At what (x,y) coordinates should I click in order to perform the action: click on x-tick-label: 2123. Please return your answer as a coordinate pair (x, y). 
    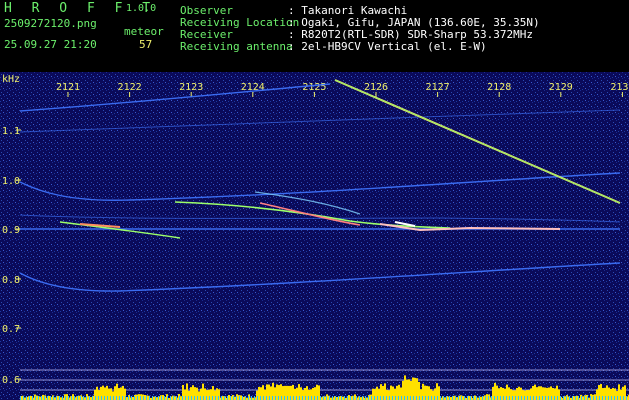
    Looking at the image, I should click on (191, 87).